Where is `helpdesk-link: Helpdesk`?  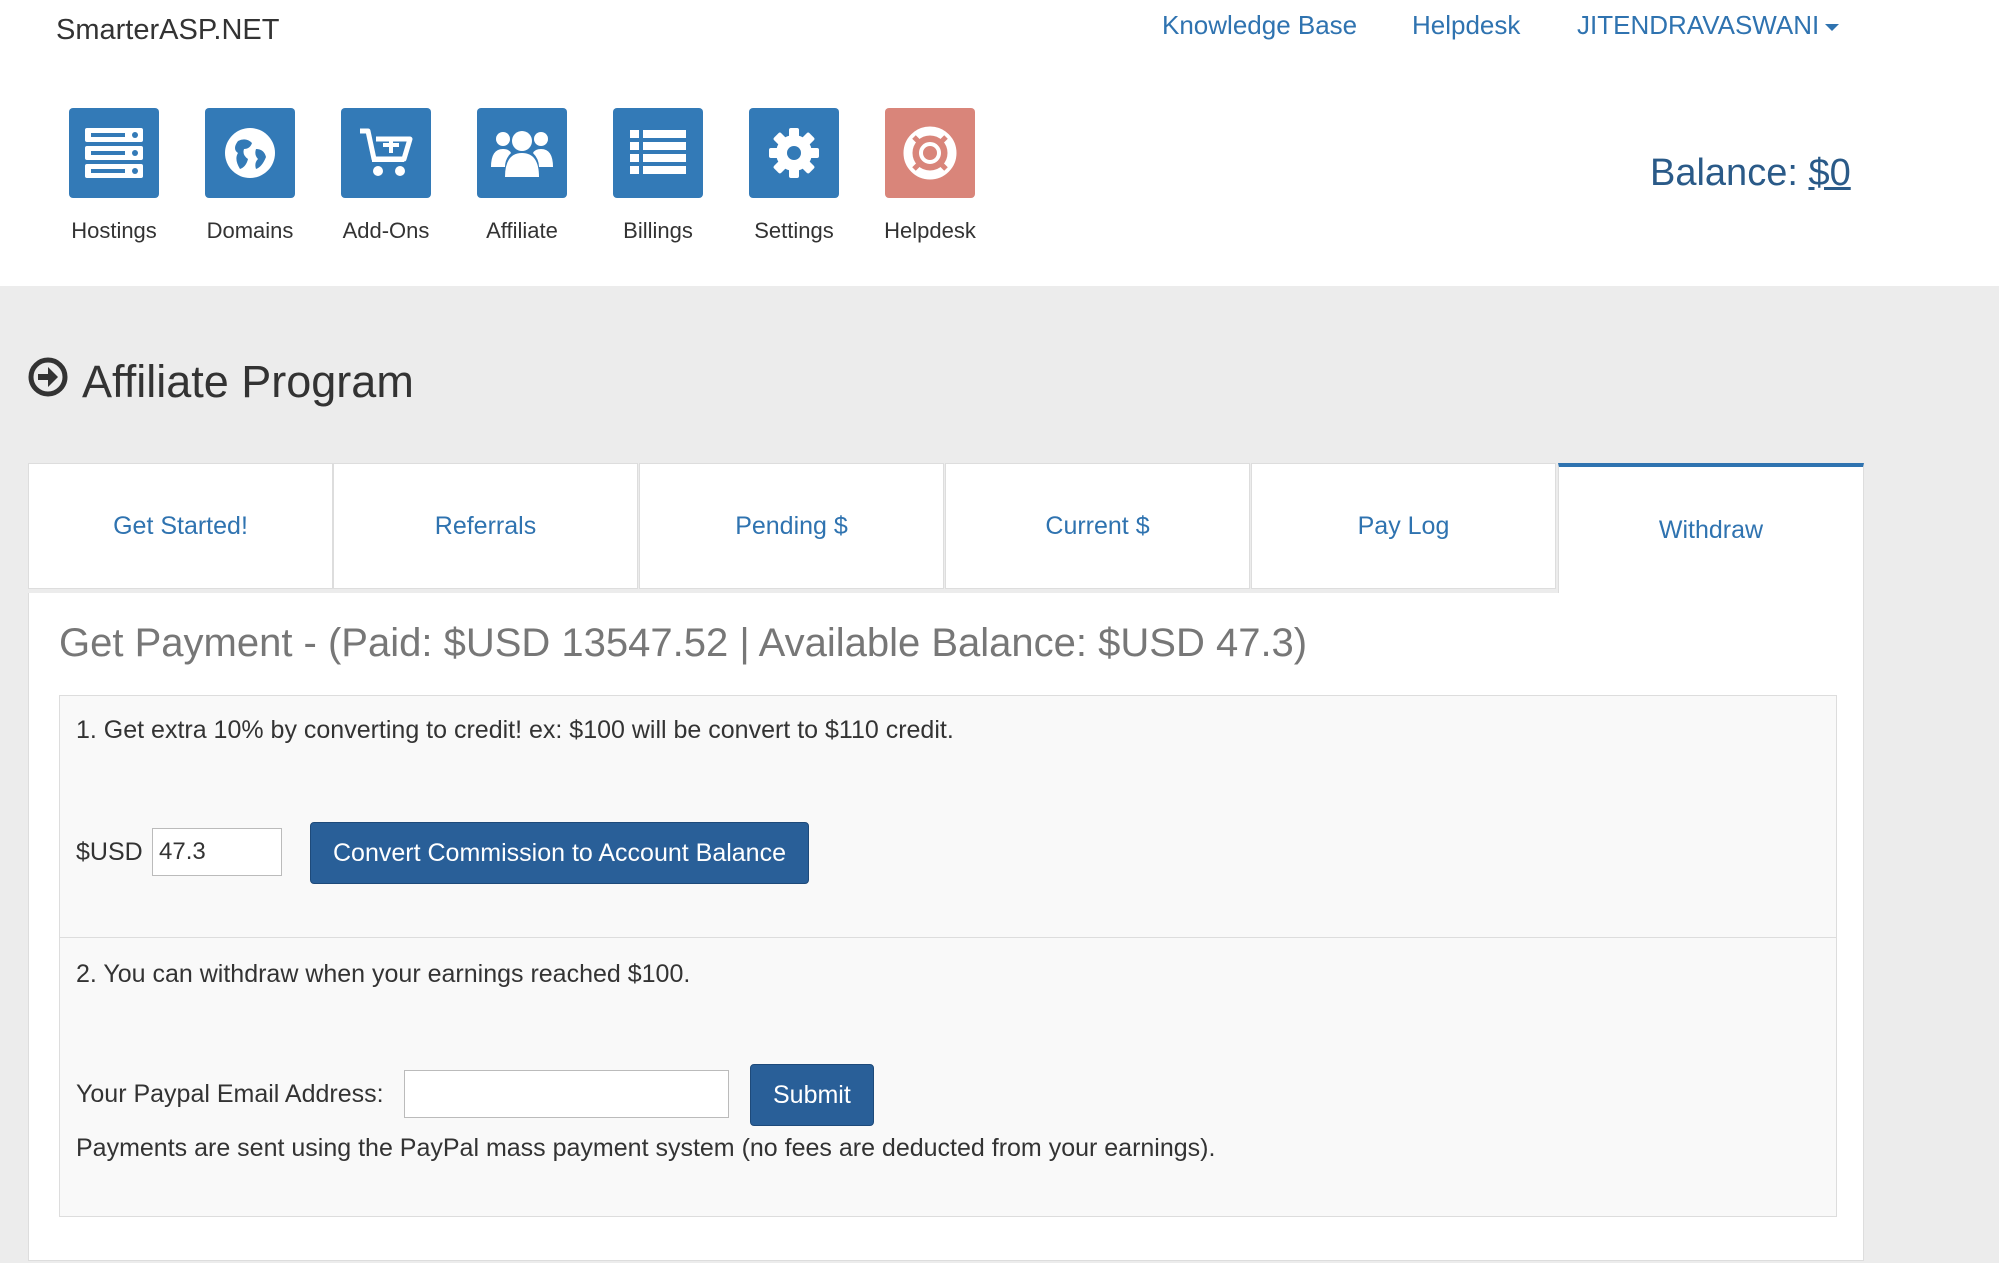
helpdesk-link: Helpdesk is located at coordinates (1466, 25).